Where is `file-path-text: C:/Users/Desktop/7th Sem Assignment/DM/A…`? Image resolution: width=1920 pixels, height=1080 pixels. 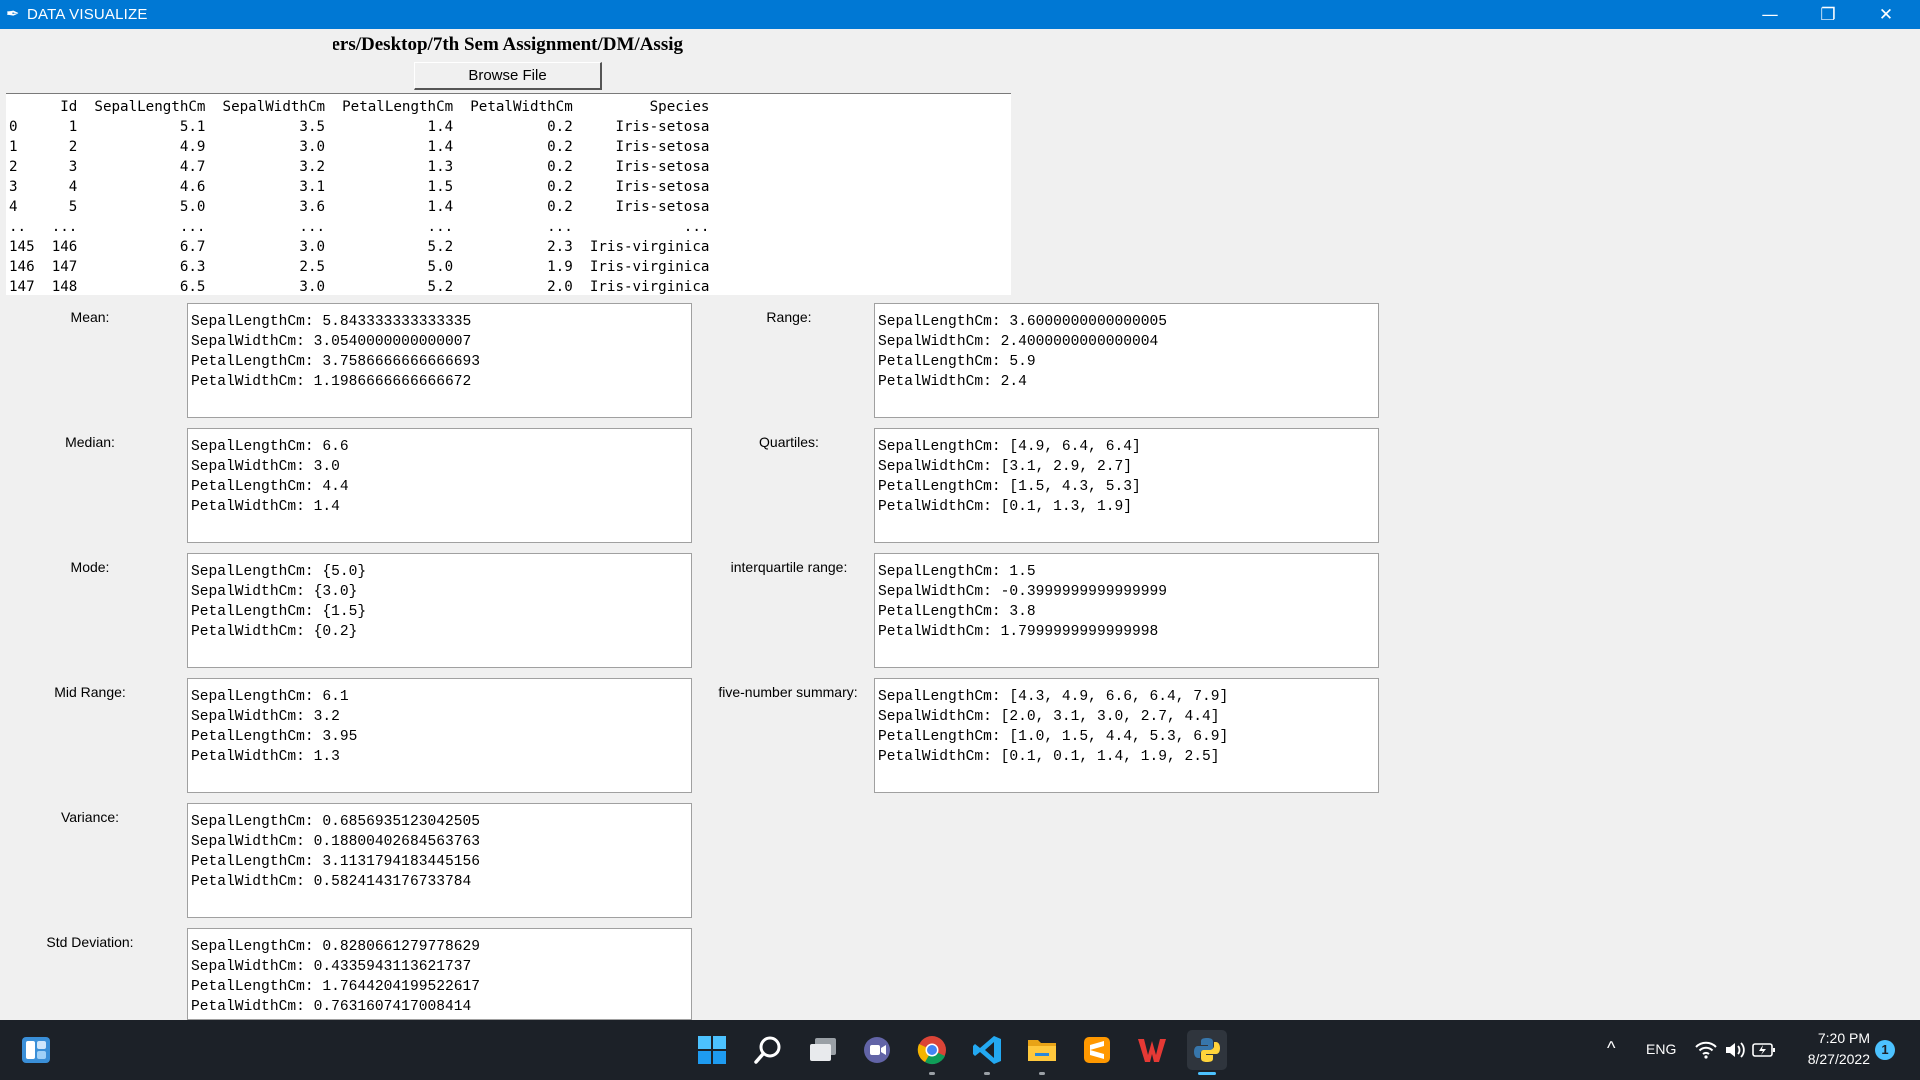 file-path-text: C:/Users/Desktop/7th Sem Assignment/DM/A… is located at coordinates (508, 44).